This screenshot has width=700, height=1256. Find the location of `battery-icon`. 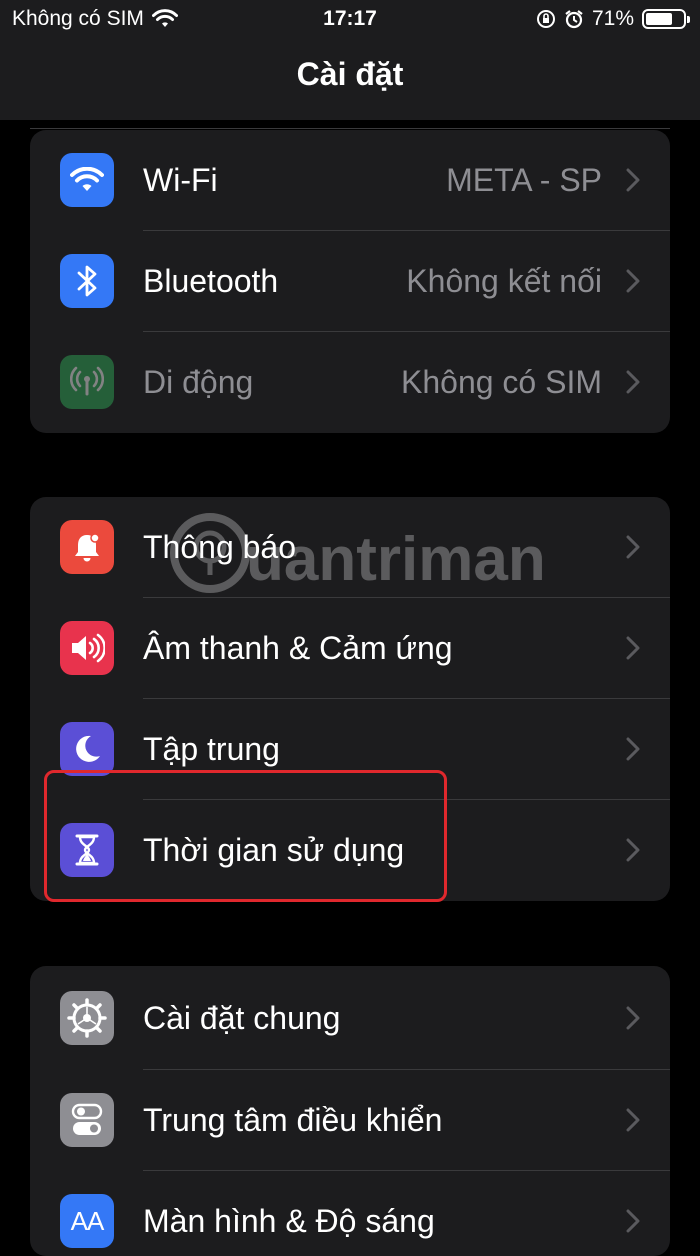

battery-icon is located at coordinates (666, 19).